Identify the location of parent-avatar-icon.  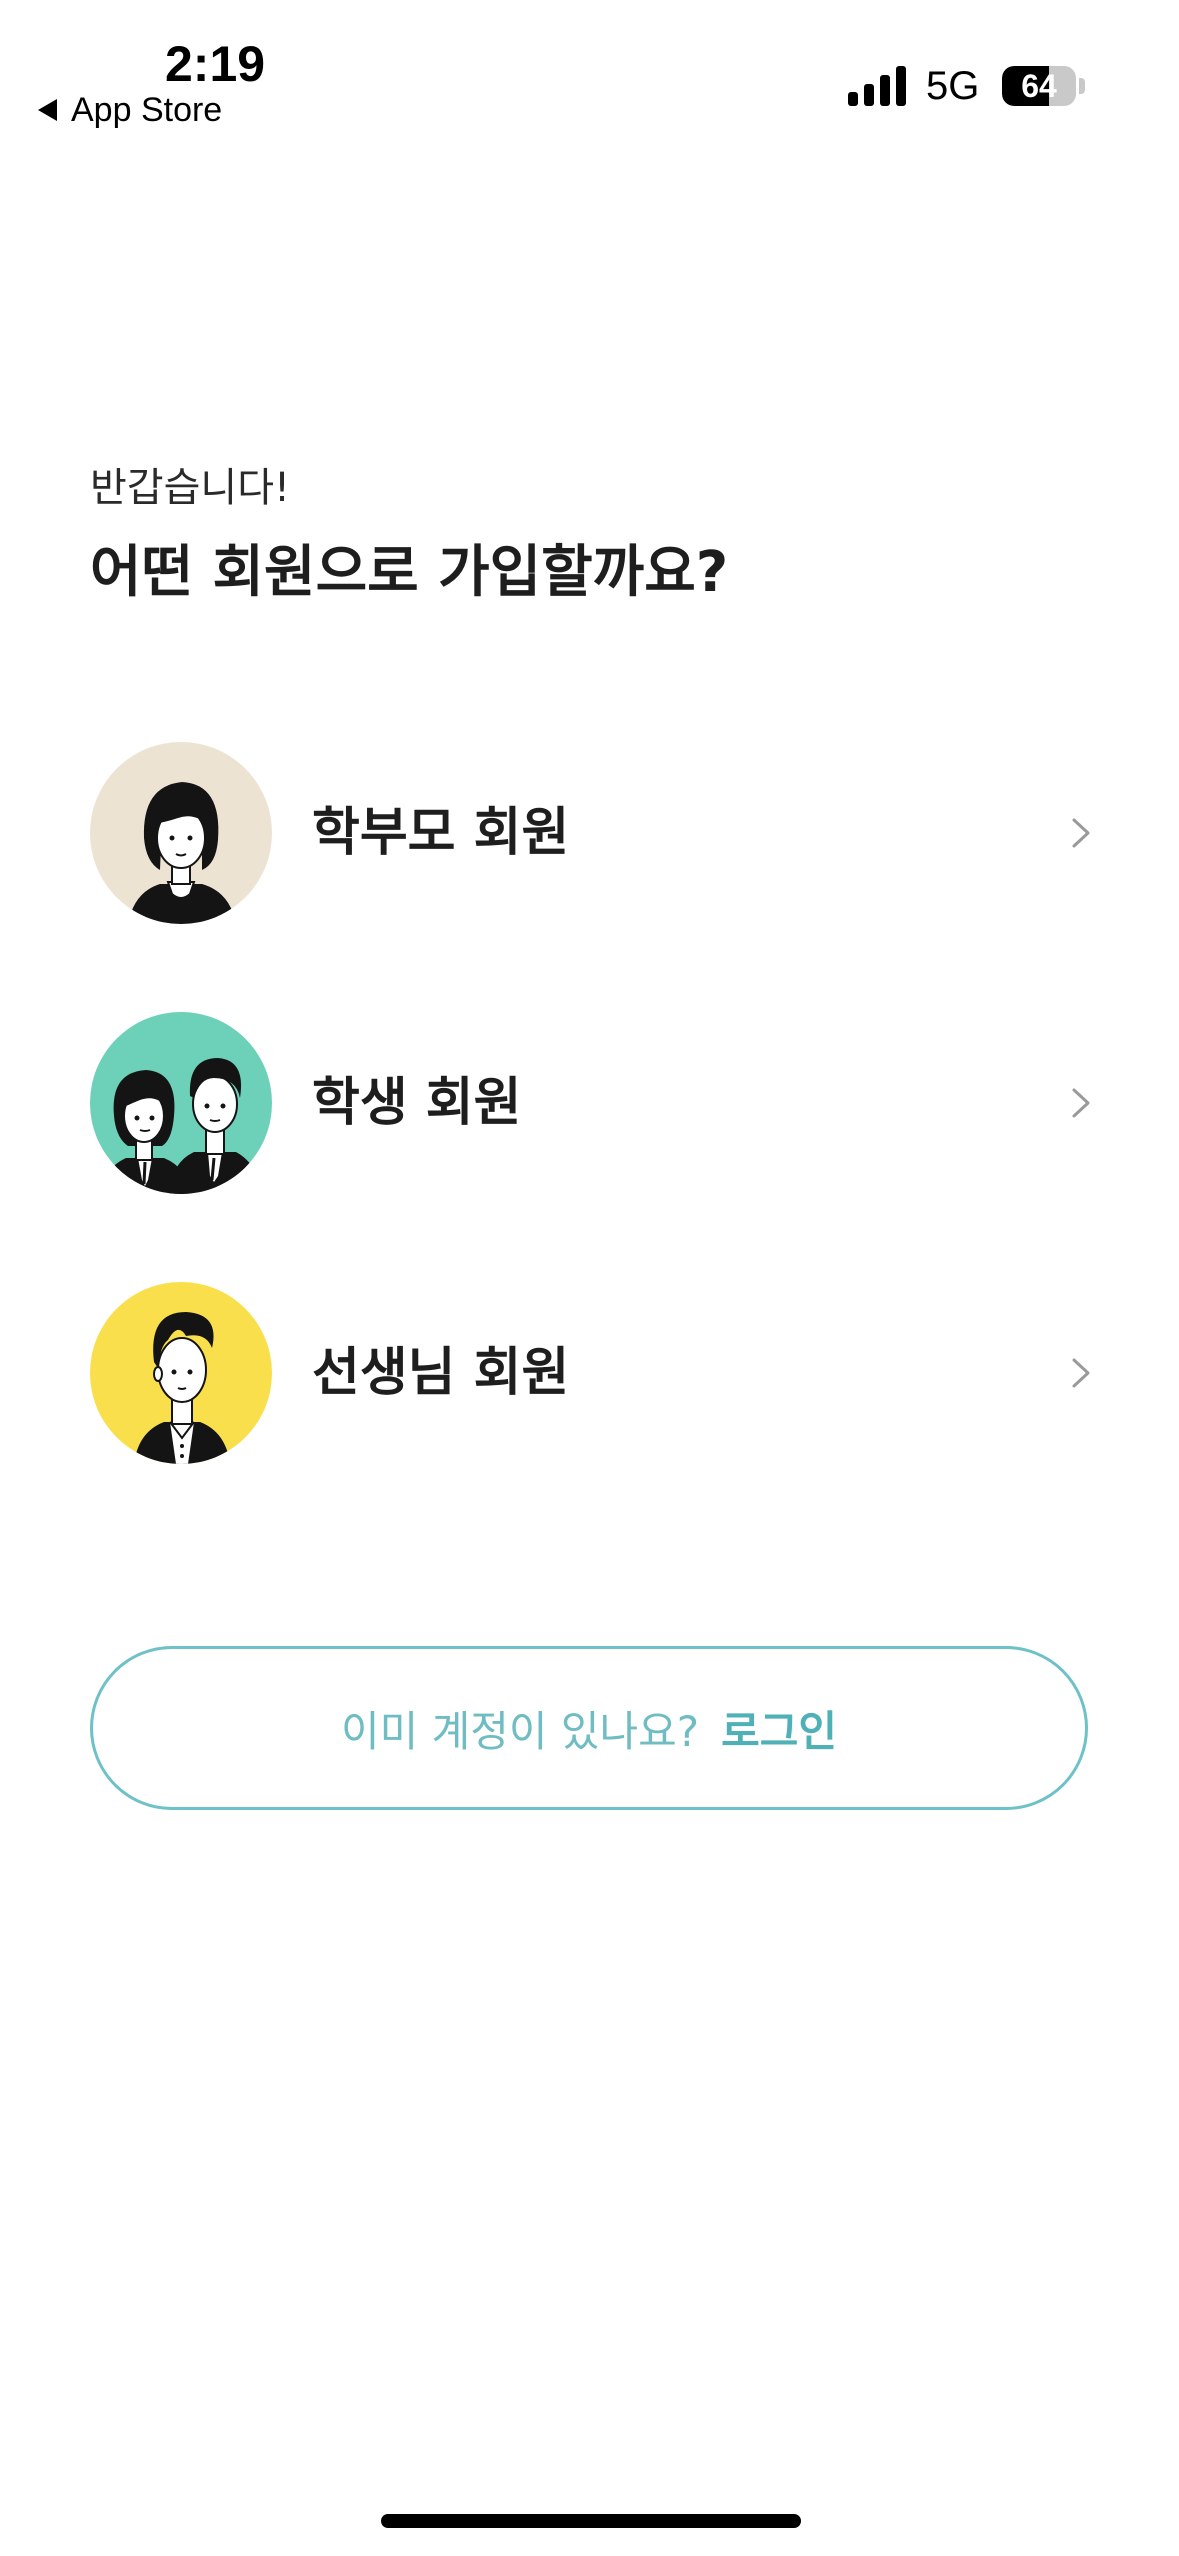
(181, 833).